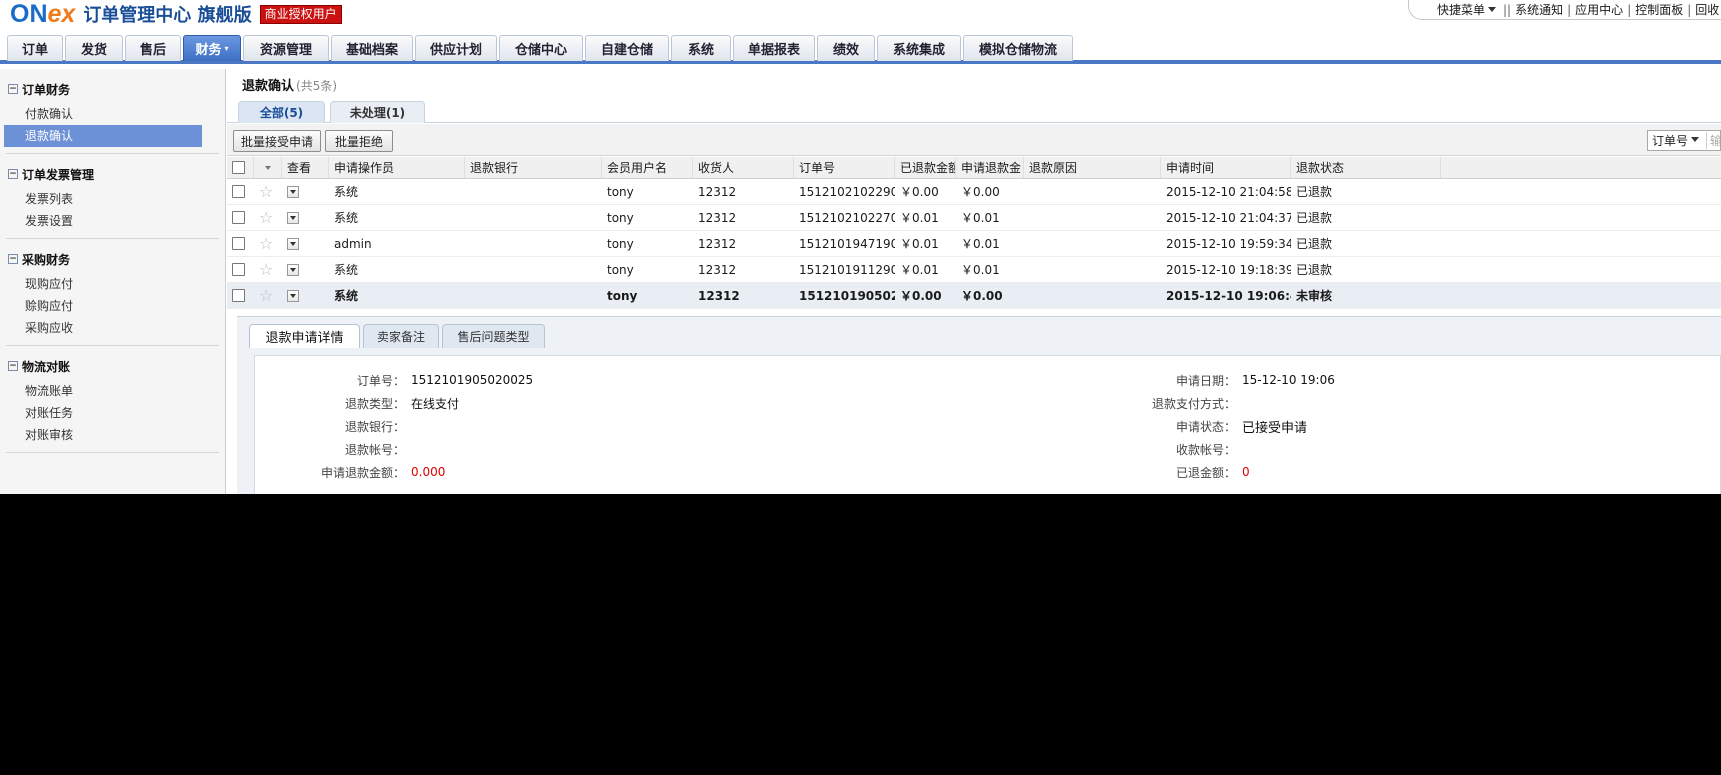 This screenshot has height=775, width=1721. Describe the element at coordinates (919, 48) in the screenshot. I see `nav-tab-12: 系统集成` at that location.